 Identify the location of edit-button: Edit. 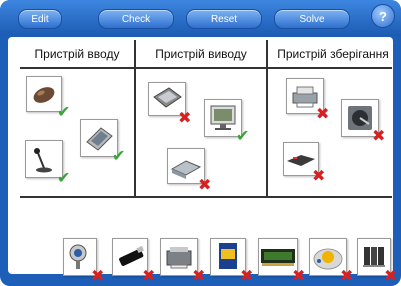
(40, 19).